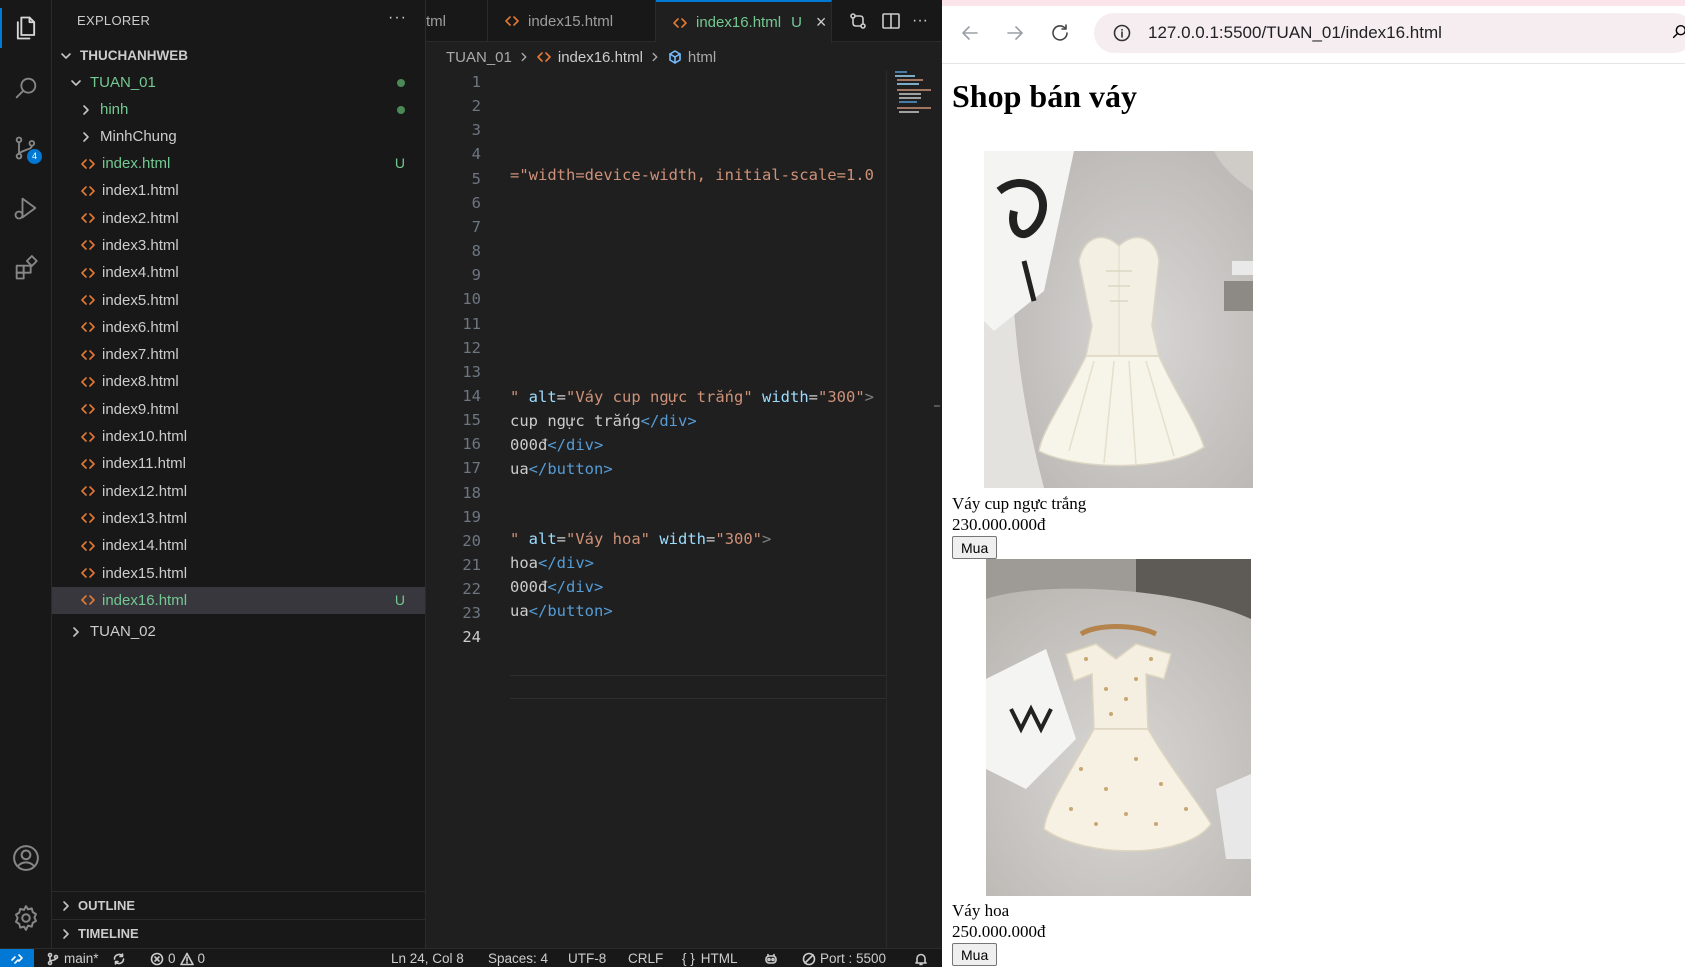 The image size is (1685, 967). I want to click on run-debug-icon, so click(26, 208).